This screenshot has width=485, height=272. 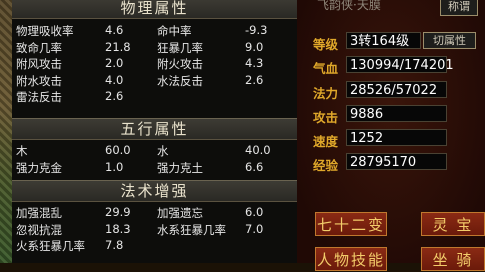 I want to click on stat-value: 1252, so click(x=396, y=137).